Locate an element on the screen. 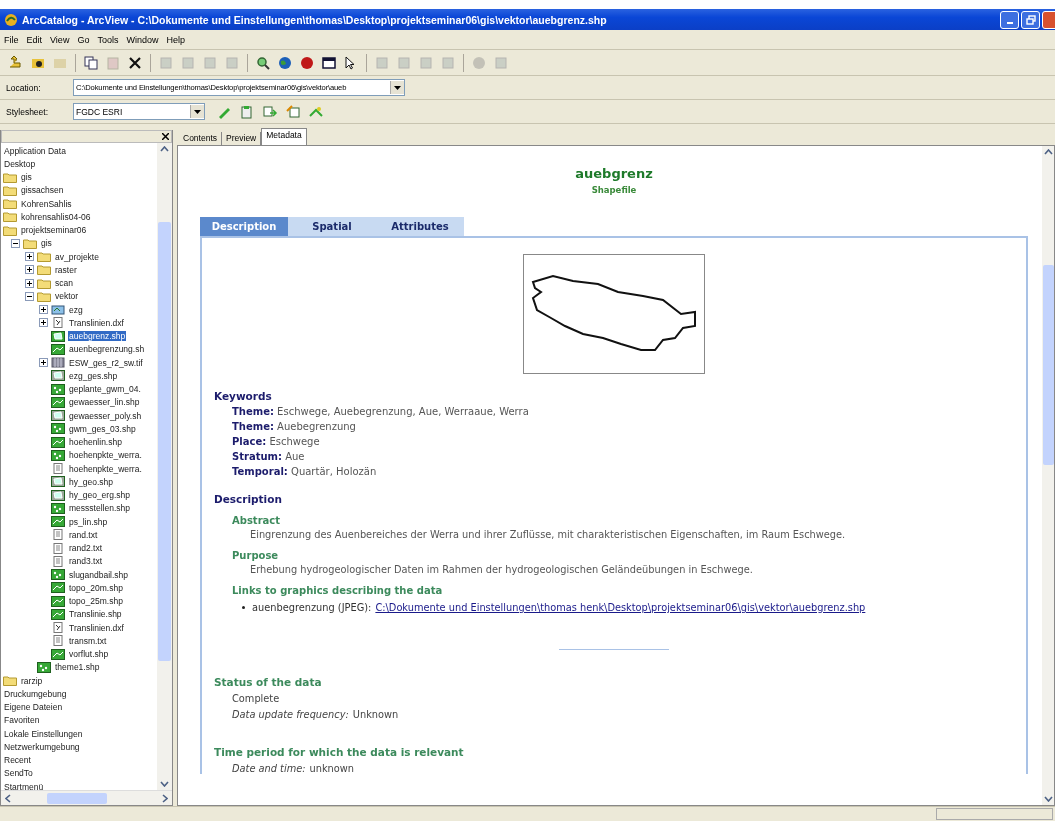 This screenshot has width=1055, height=821. tree-item: projektseminar06 is located at coordinates (54, 230).